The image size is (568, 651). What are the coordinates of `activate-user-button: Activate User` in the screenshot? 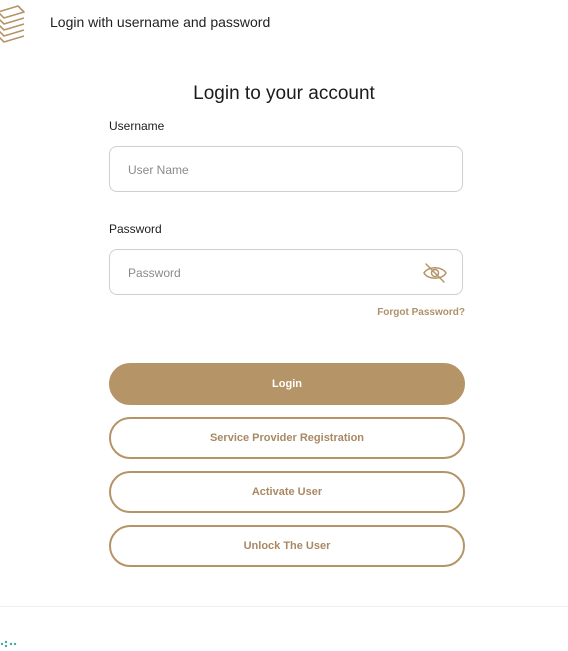 It's located at (287, 492).